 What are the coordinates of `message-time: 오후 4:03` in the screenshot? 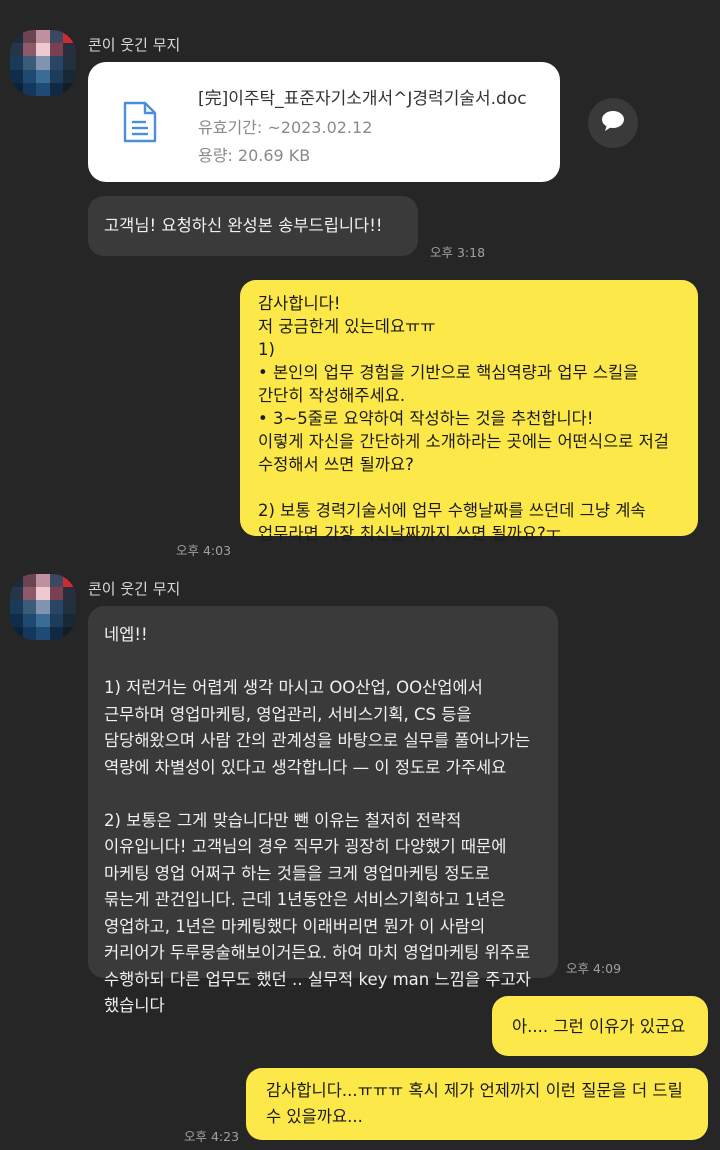 It's located at (204, 550).